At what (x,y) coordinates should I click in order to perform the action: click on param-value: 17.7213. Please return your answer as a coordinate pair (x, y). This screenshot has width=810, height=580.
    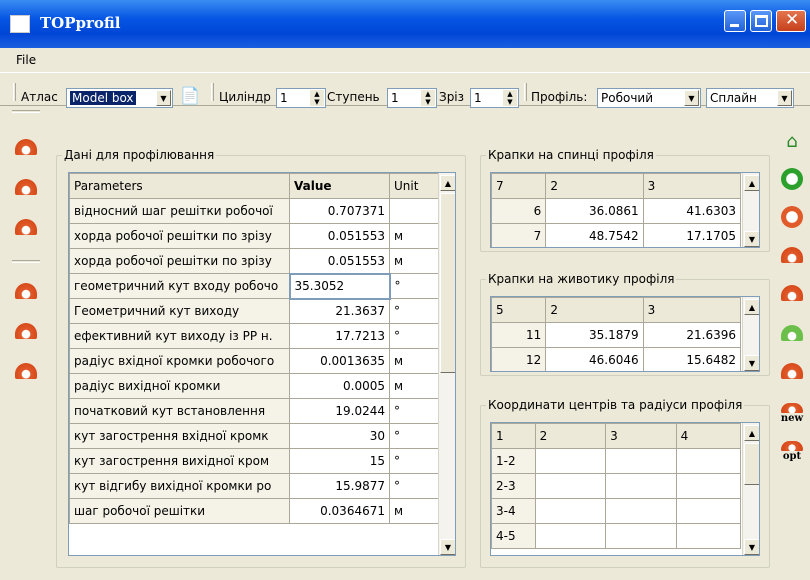
    Looking at the image, I should click on (339, 336).